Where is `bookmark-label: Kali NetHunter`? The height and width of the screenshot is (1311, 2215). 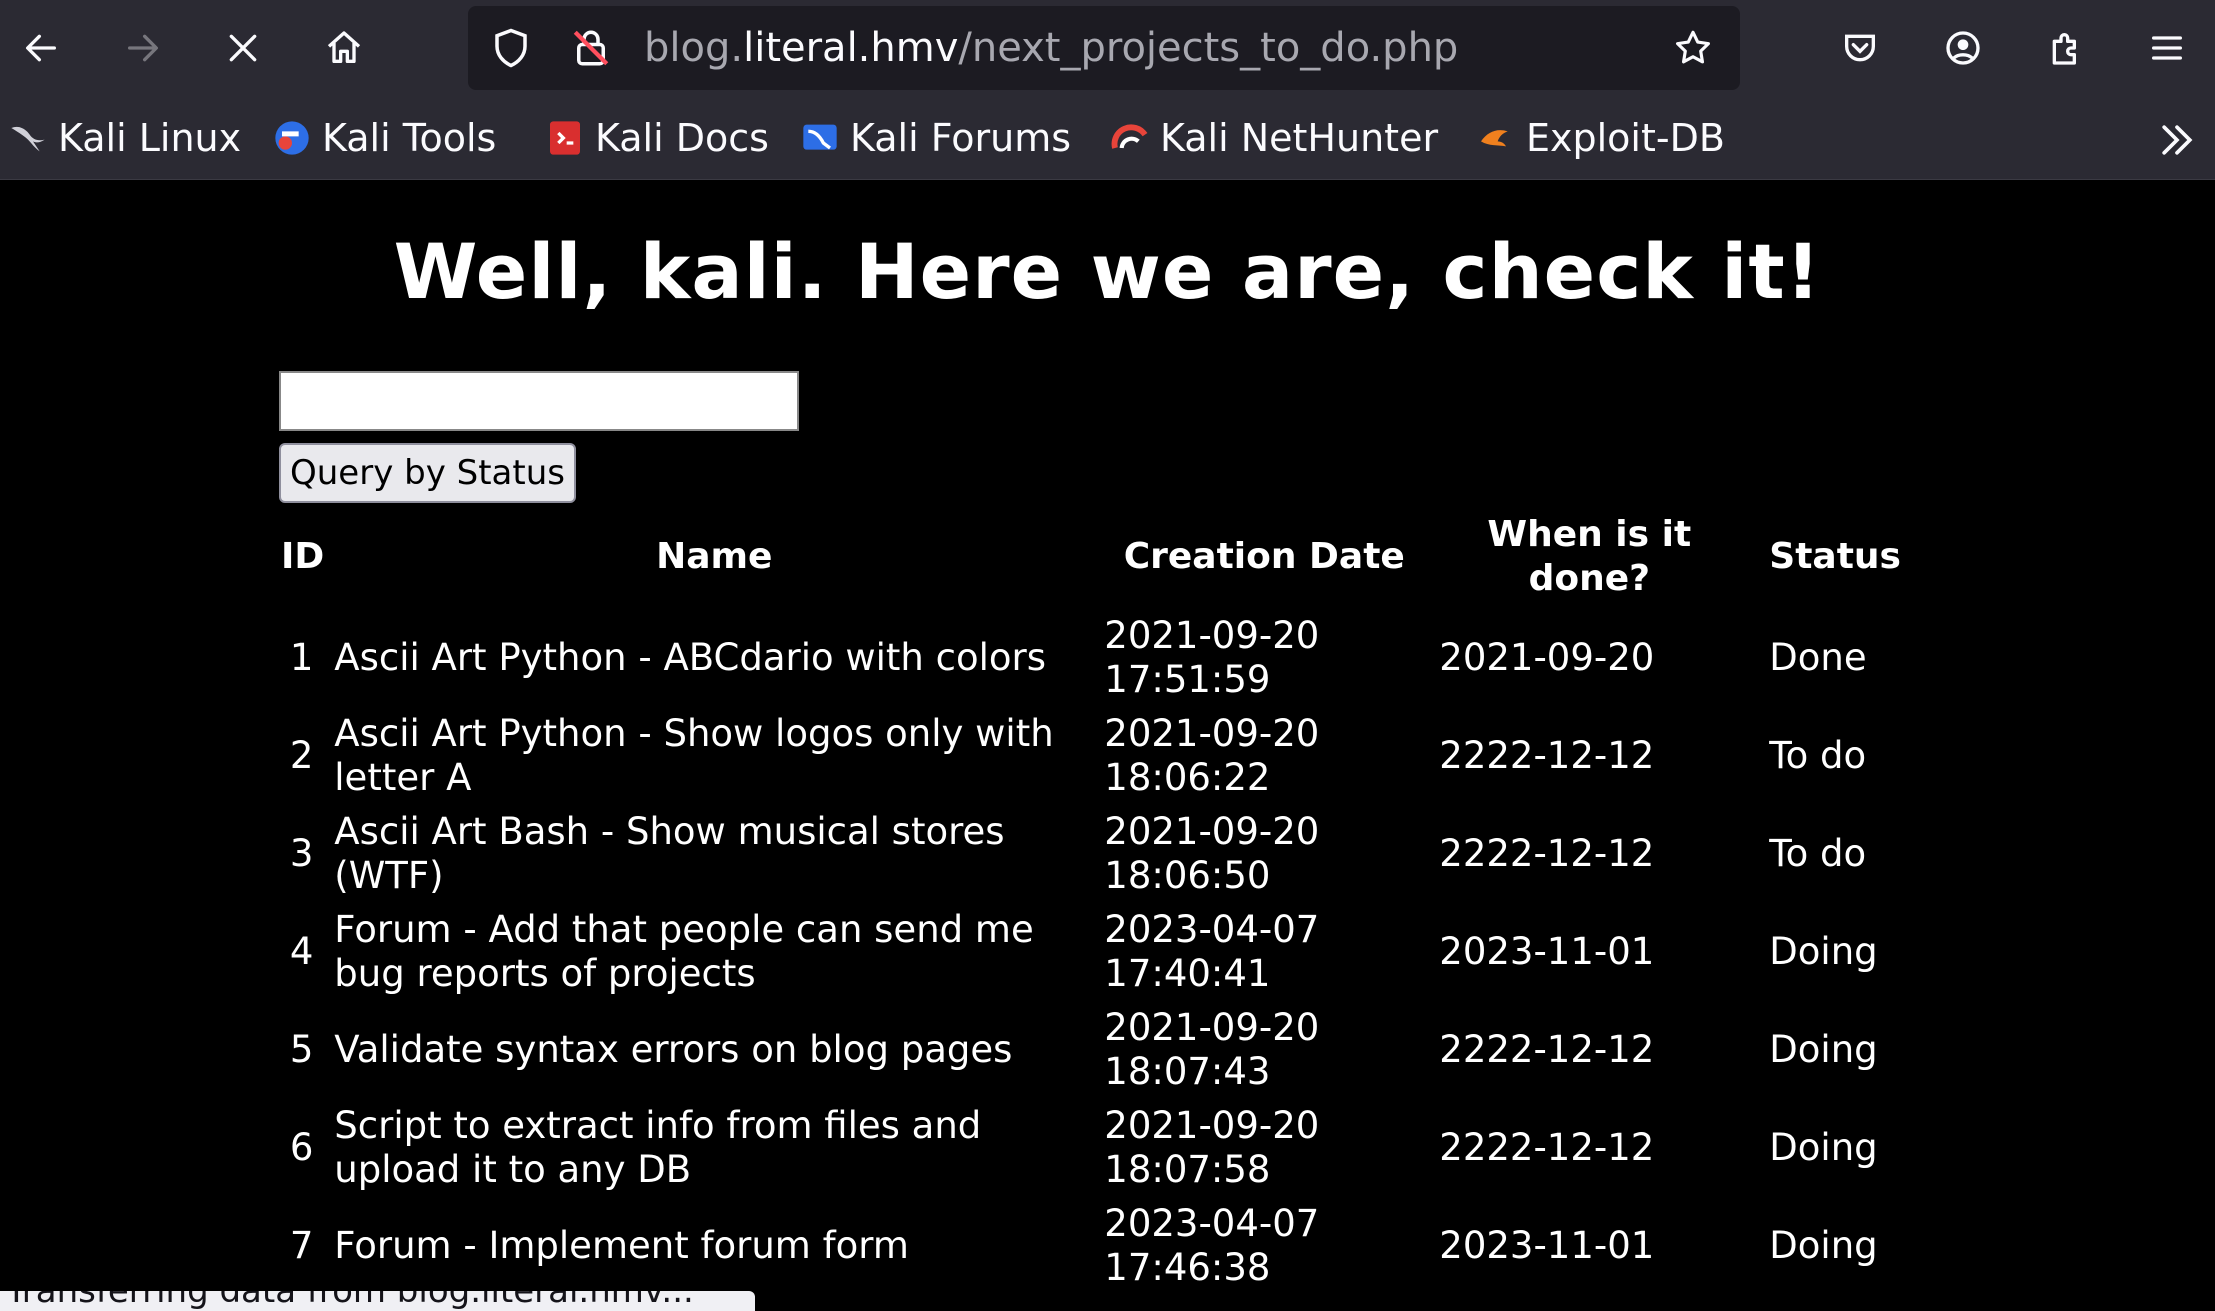 bookmark-label: Kali NetHunter is located at coordinates (1299, 138).